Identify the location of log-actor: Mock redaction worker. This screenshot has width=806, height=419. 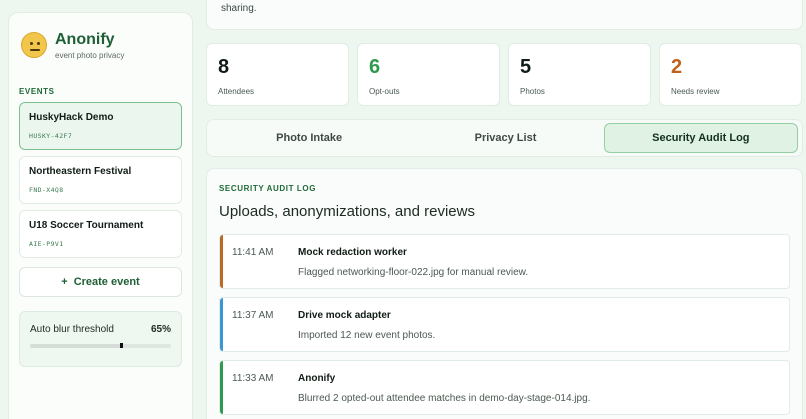
(352, 252).